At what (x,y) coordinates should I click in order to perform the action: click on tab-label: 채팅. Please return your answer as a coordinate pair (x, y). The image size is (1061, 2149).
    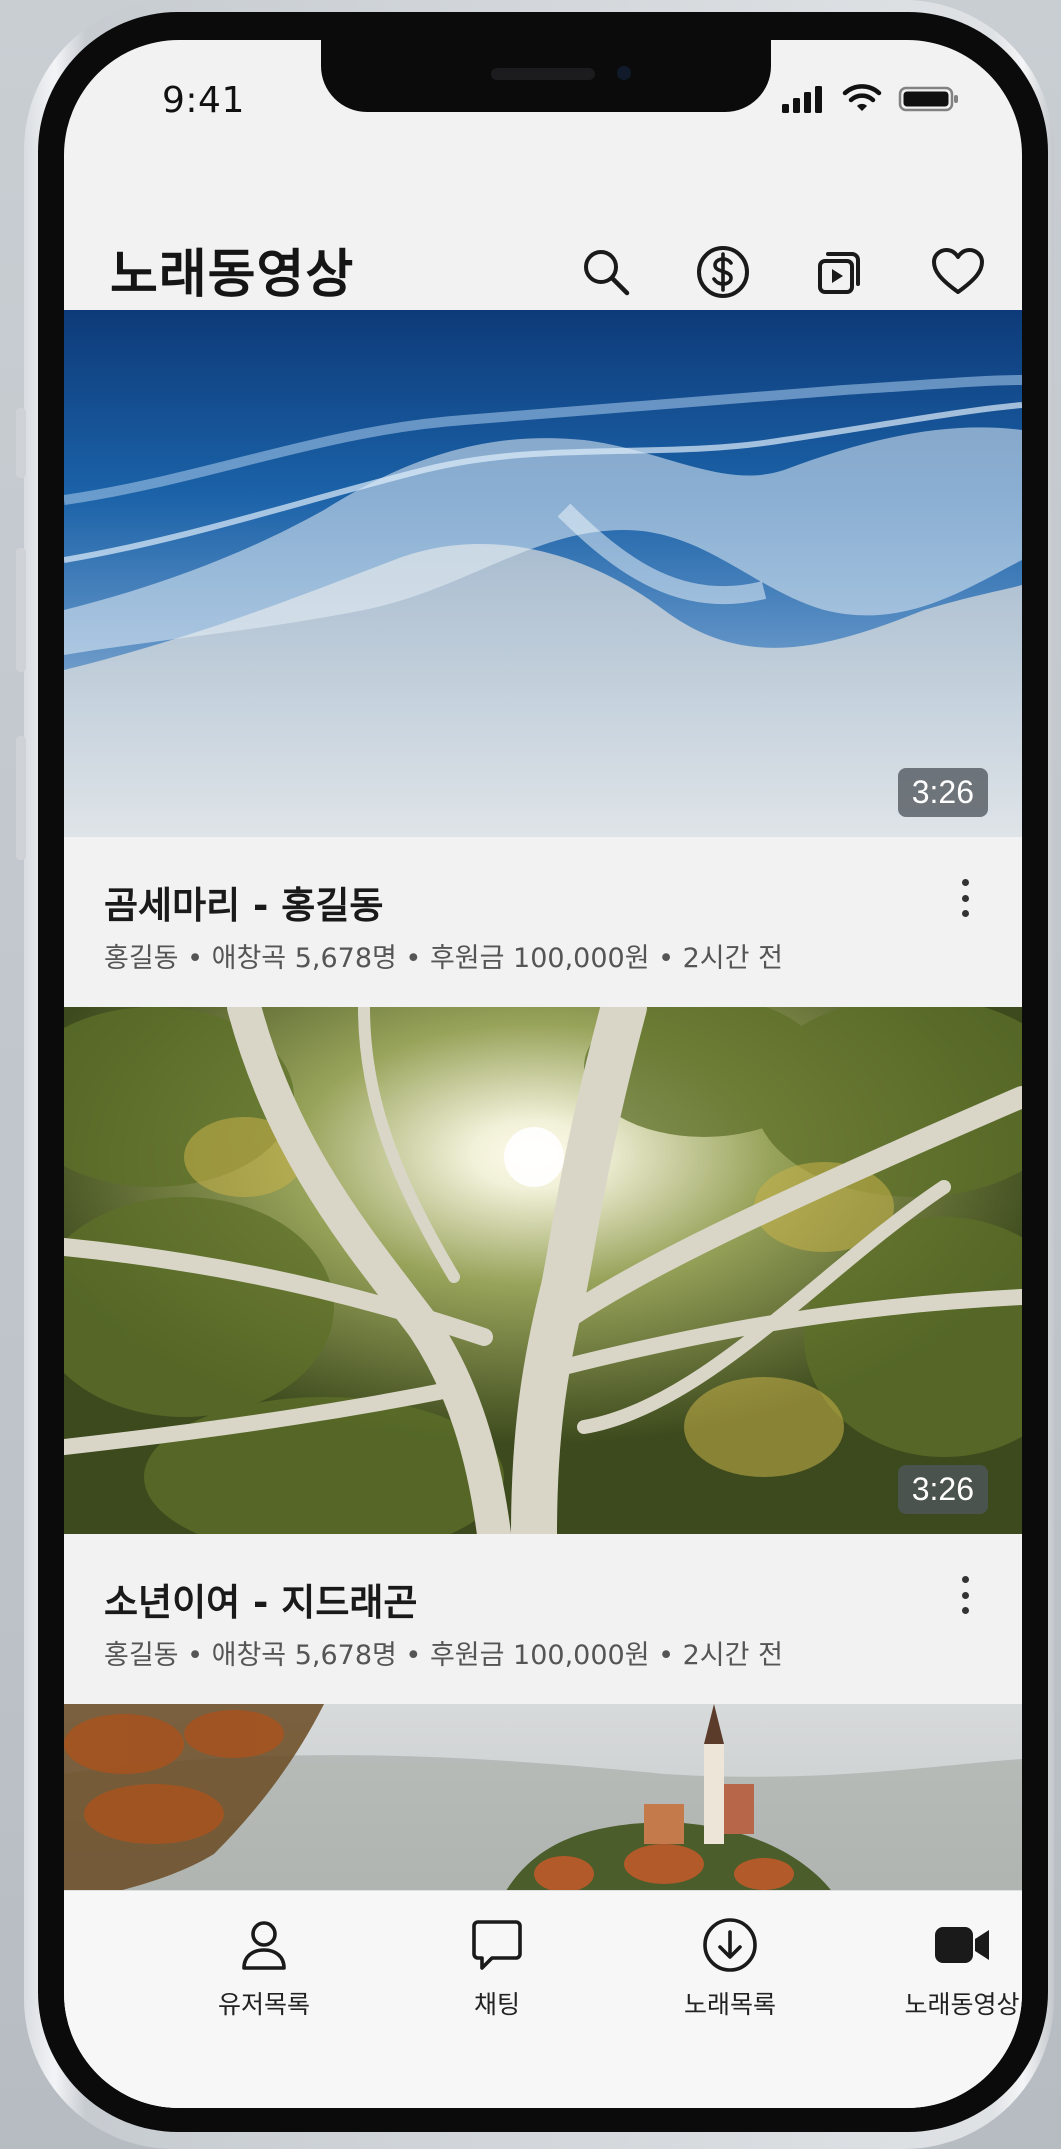
    Looking at the image, I should click on (496, 2004).